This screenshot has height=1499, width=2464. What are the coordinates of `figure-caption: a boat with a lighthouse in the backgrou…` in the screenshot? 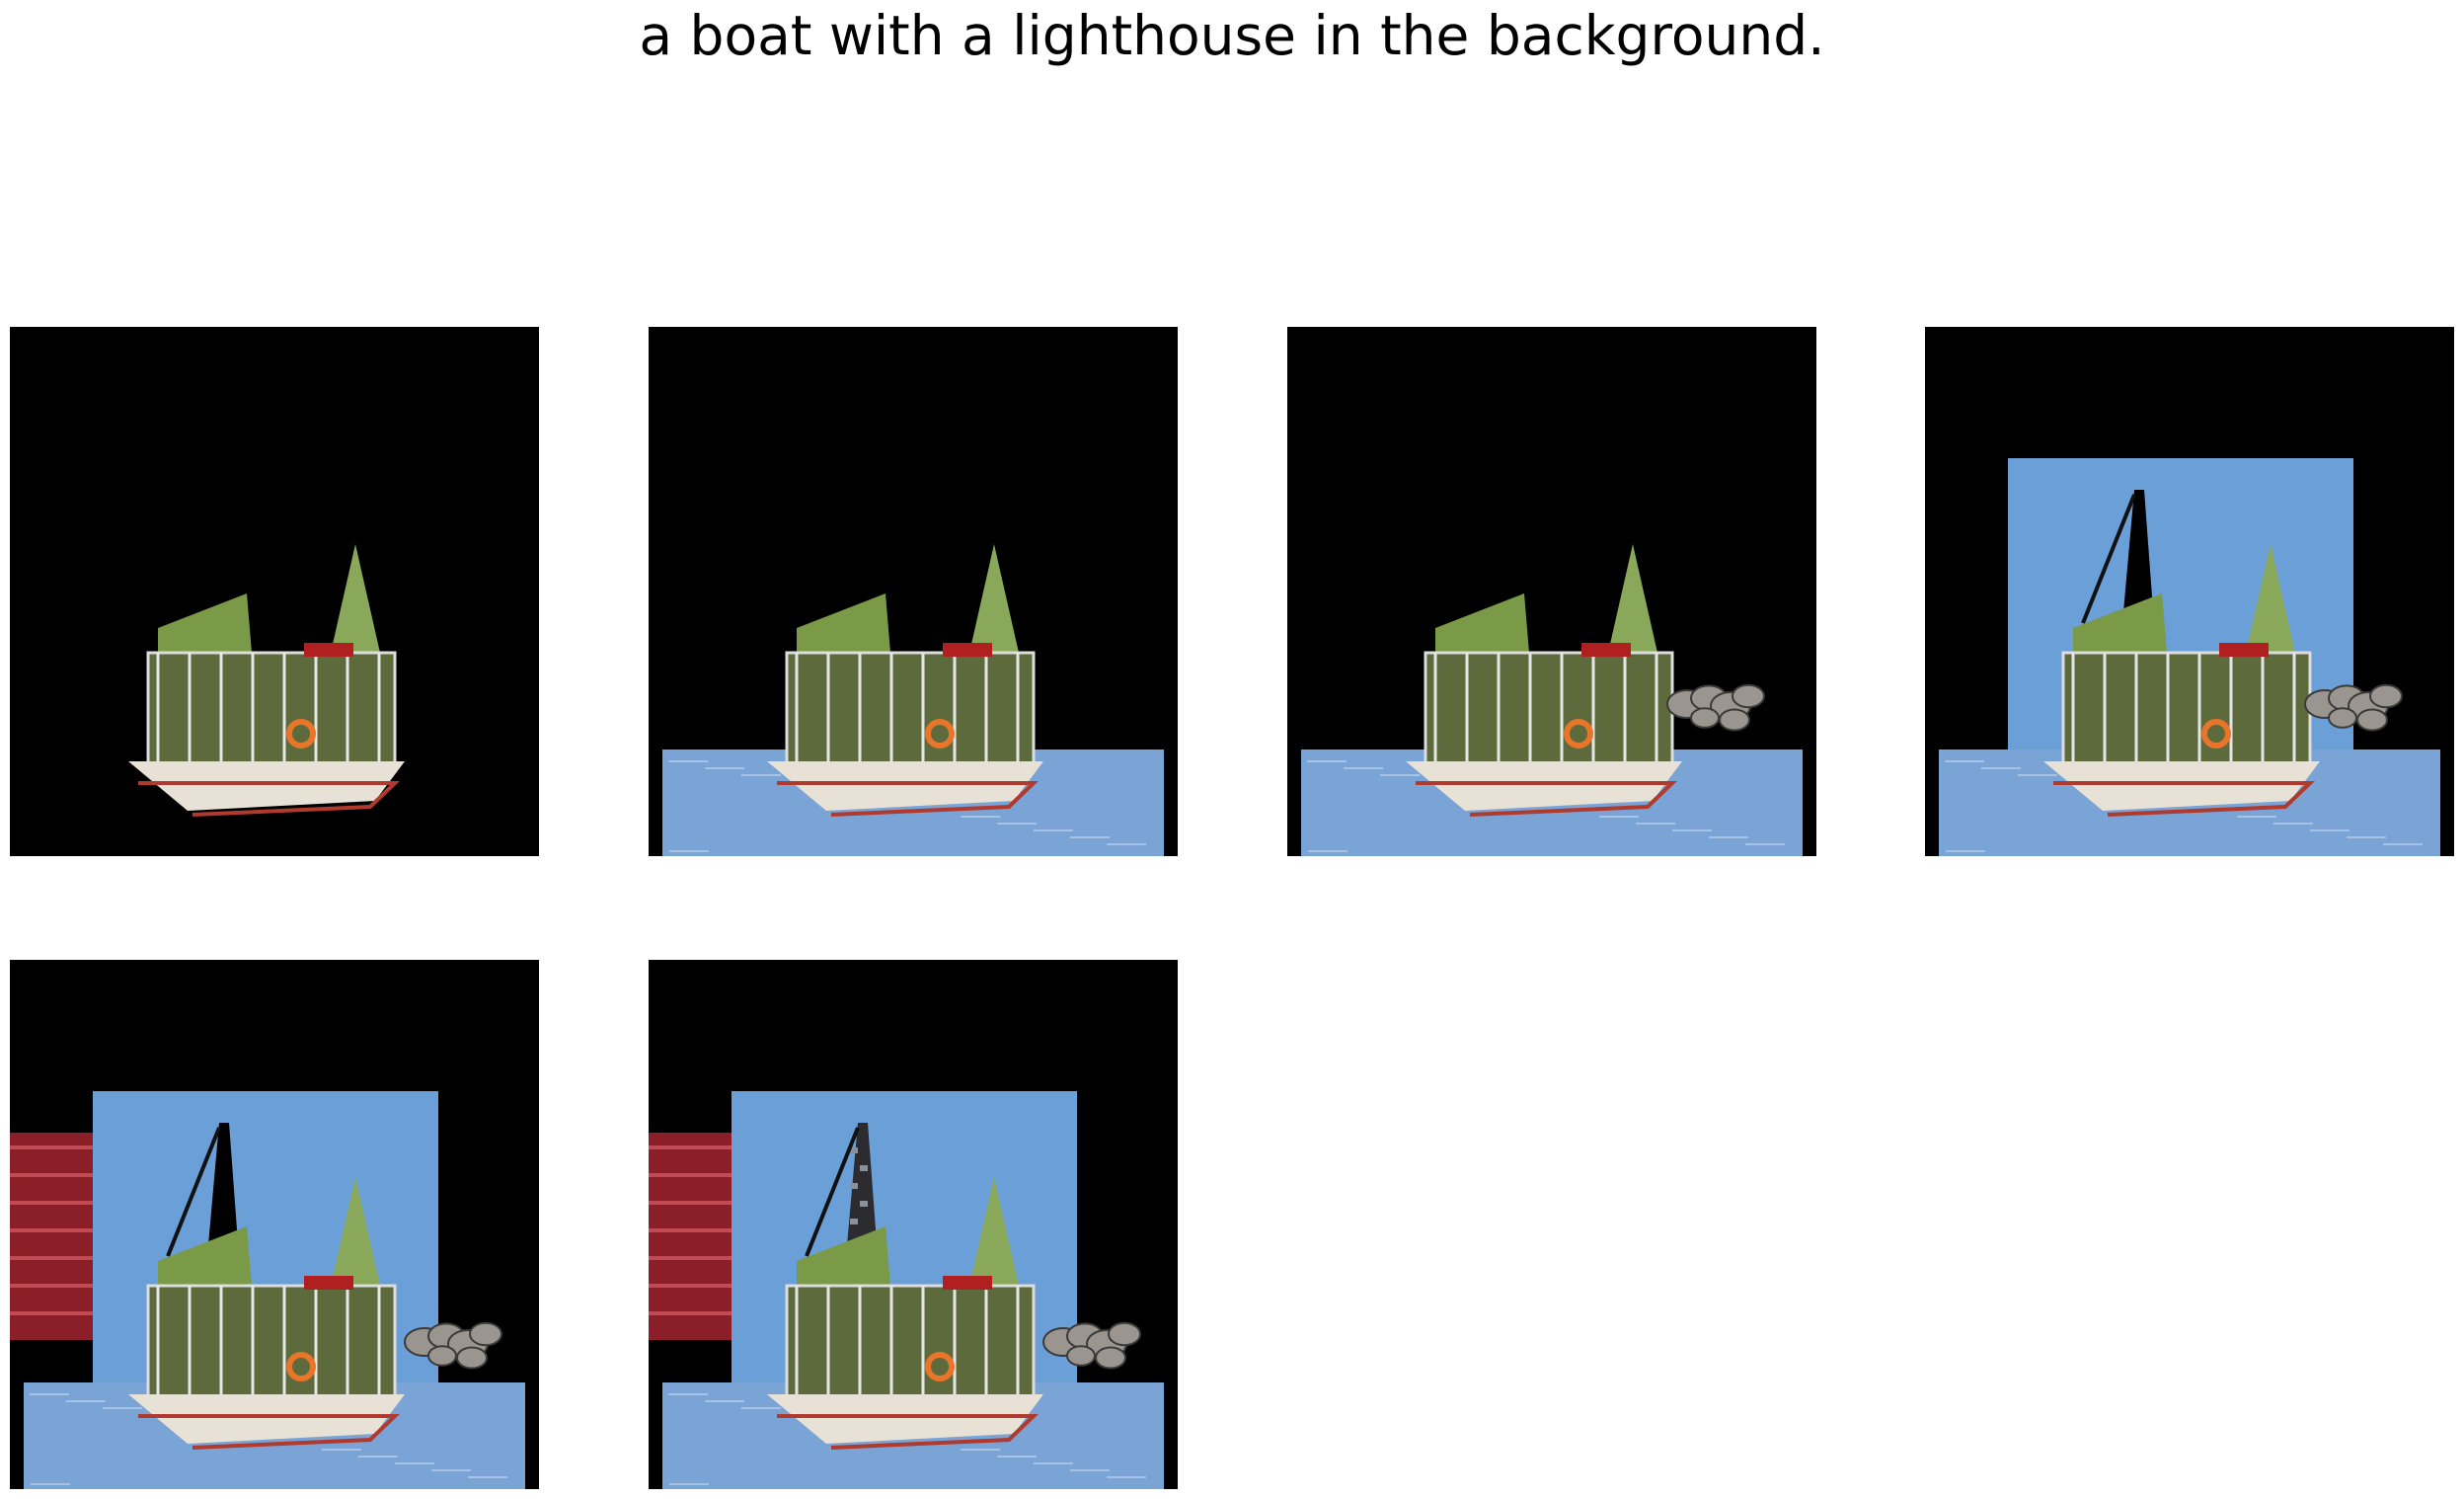 It's located at (1232, 35).